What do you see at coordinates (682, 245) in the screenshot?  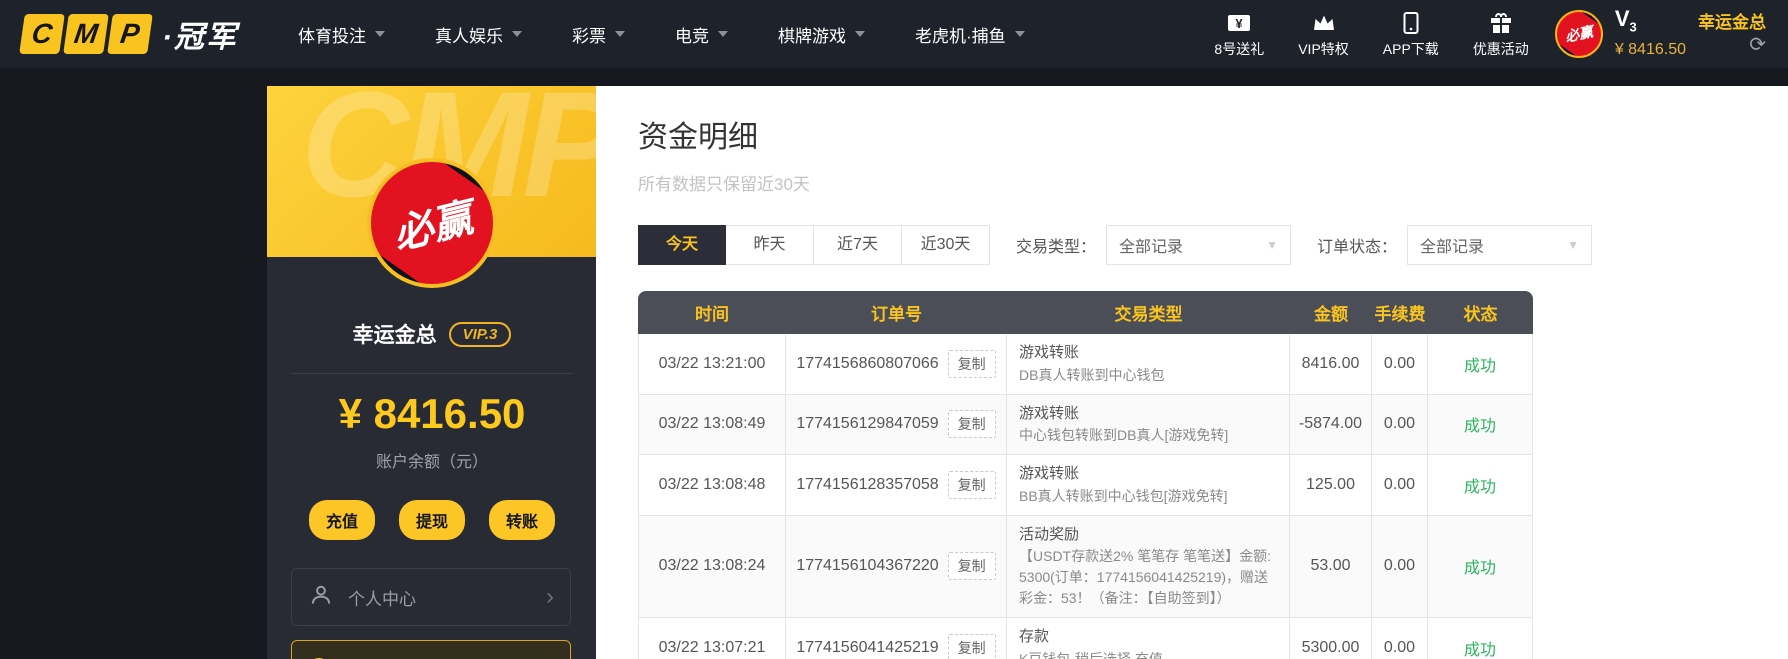 I see `date-tab: 今天` at bounding box center [682, 245].